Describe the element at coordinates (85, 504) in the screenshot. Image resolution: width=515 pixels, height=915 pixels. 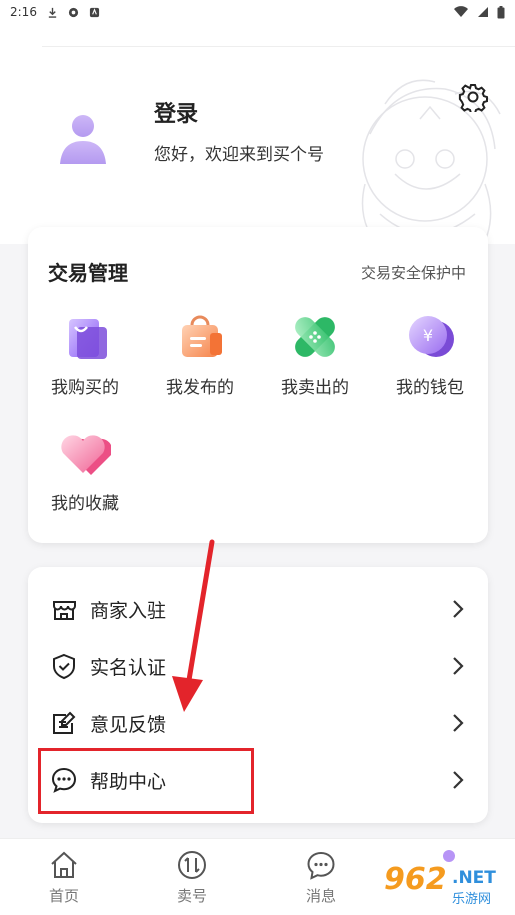
I see `trade-item-label: 我的收藏` at that location.